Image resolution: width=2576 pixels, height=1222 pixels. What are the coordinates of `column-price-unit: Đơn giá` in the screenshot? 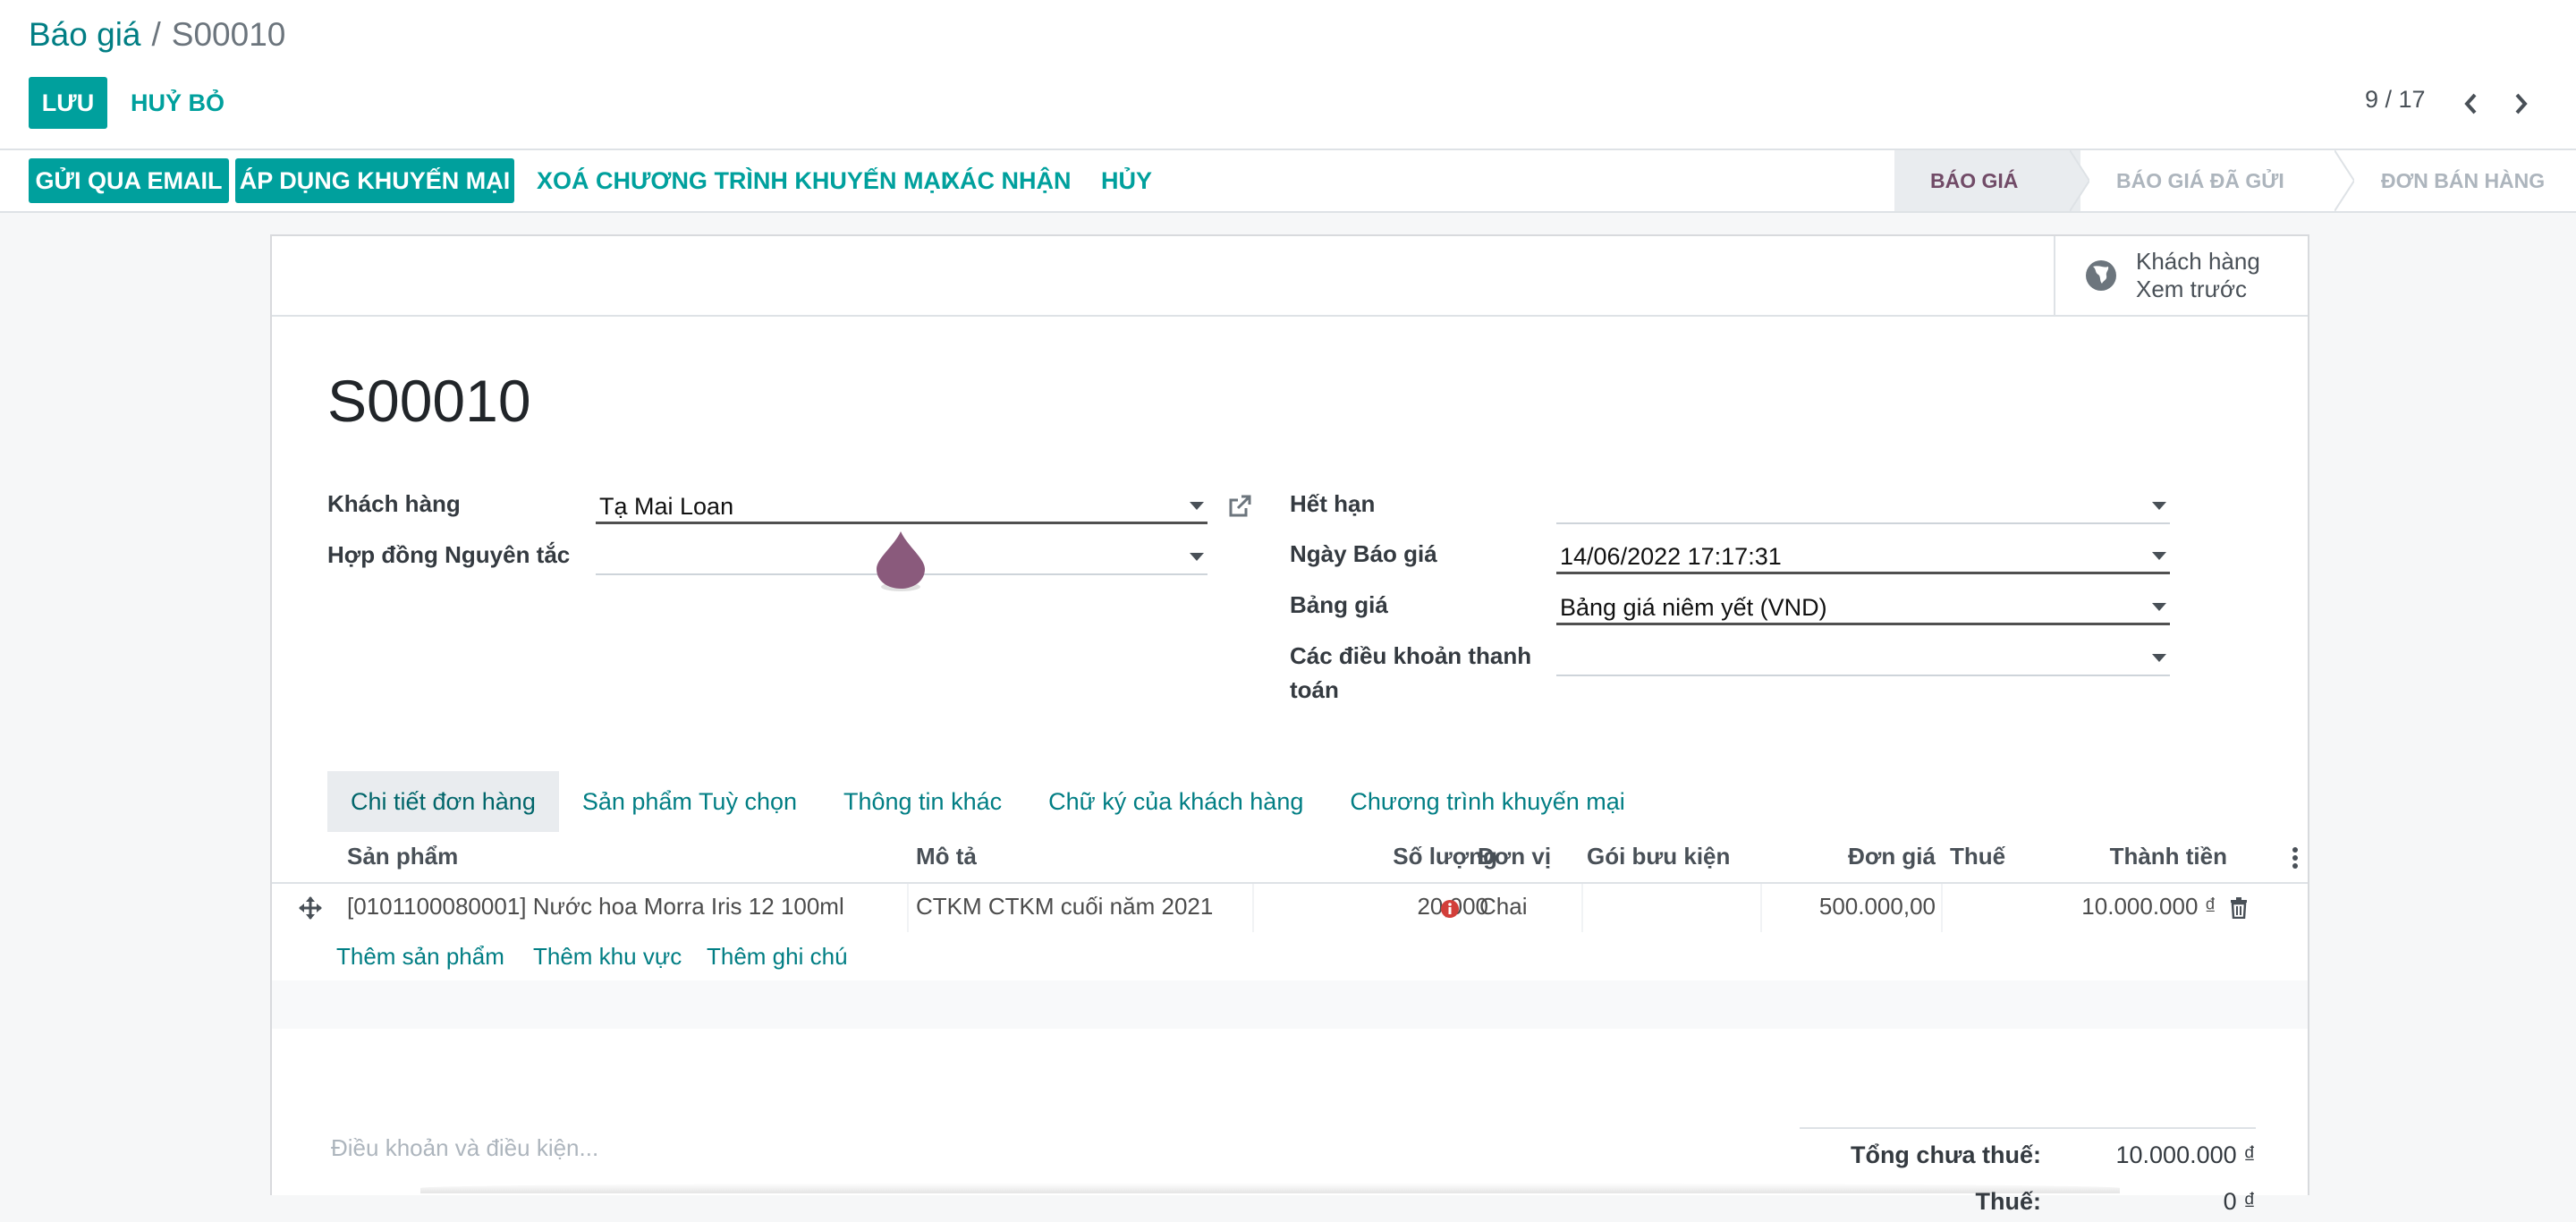 It's located at (1882, 856).